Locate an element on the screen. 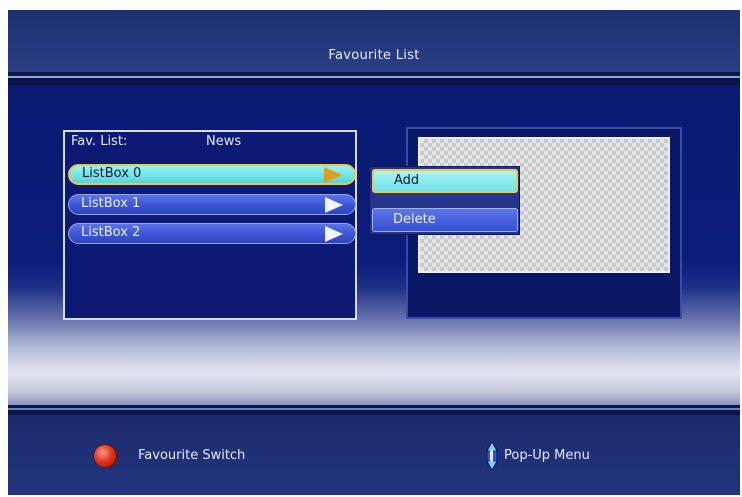 Image resolution: width=742 pixels, height=497 pixels. menu-item-label: Add is located at coordinates (407, 180).